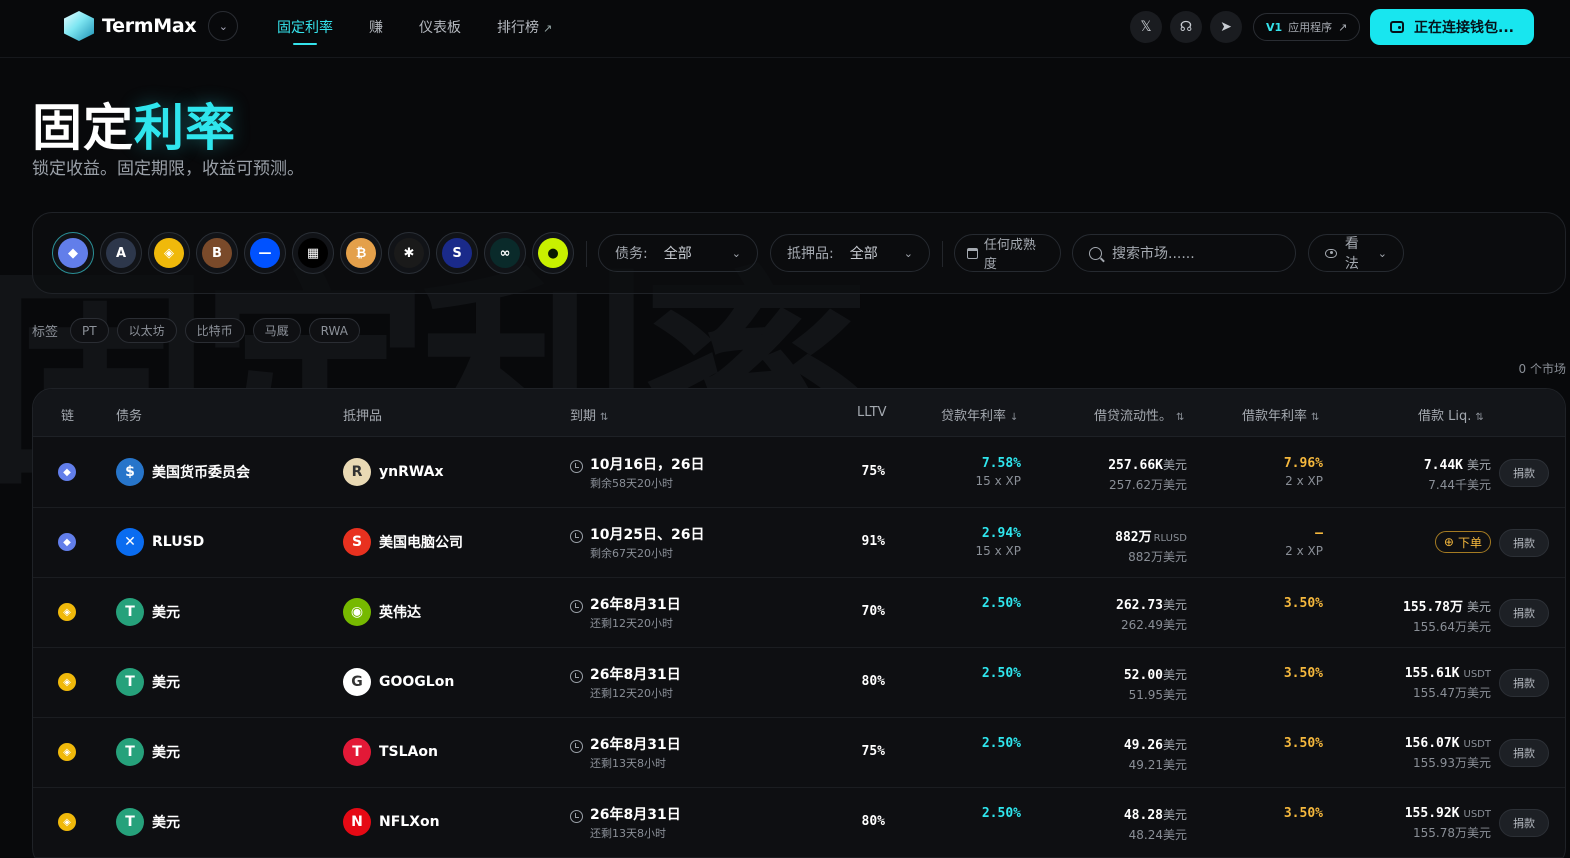 The height and width of the screenshot is (858, 1570). What do you see at coordinates (265, 253) in the screenshot?
I see `chain-filter-base: —` at bounding box center [265, 253].